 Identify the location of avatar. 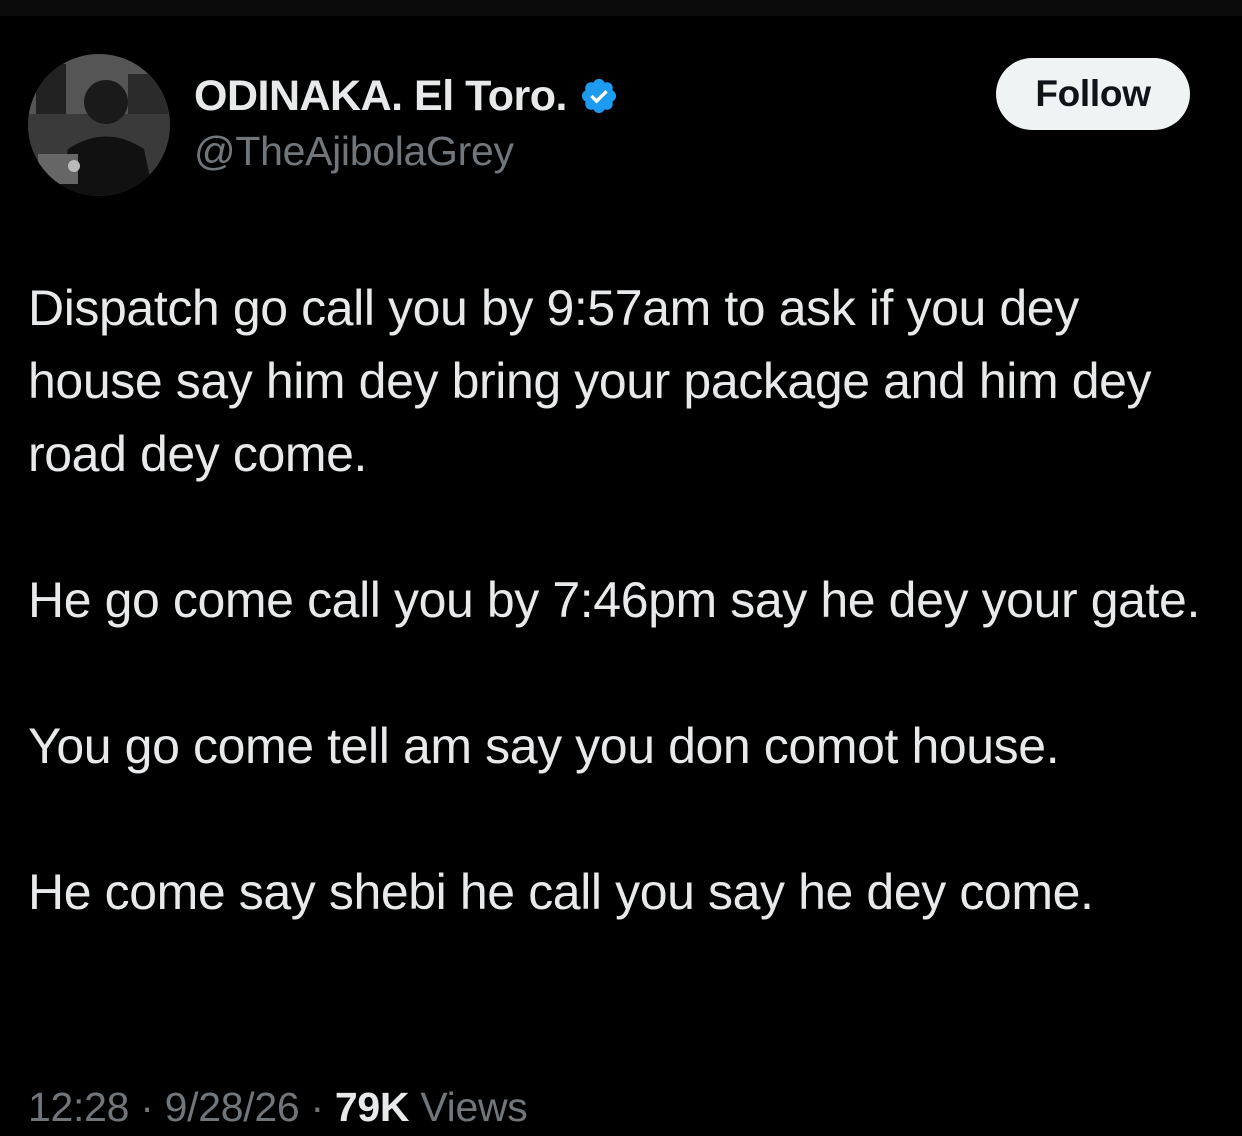
(99, 125).